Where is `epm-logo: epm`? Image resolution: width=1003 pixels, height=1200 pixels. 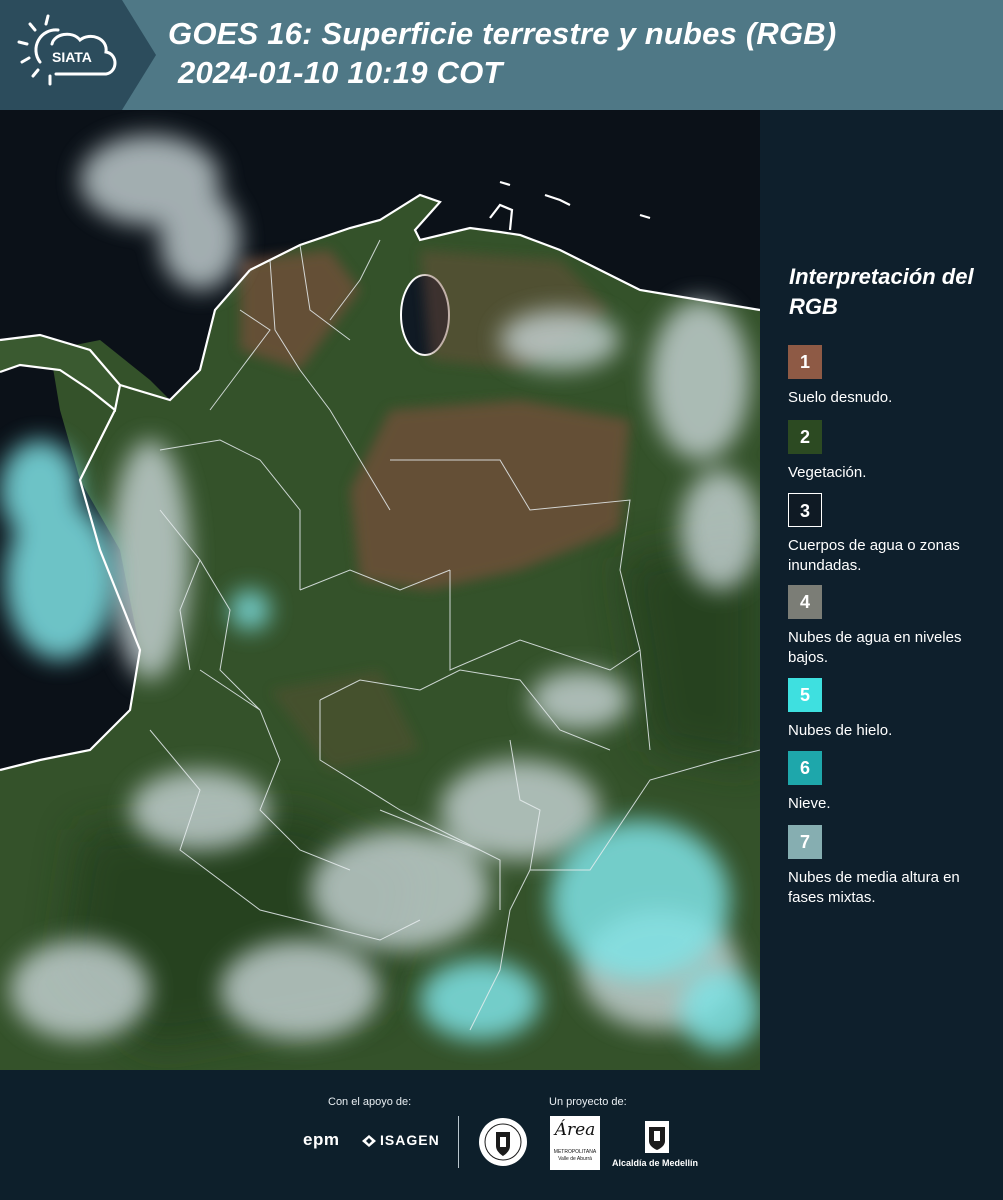
epm-logo: epm is located at coordinates (321, 1140).